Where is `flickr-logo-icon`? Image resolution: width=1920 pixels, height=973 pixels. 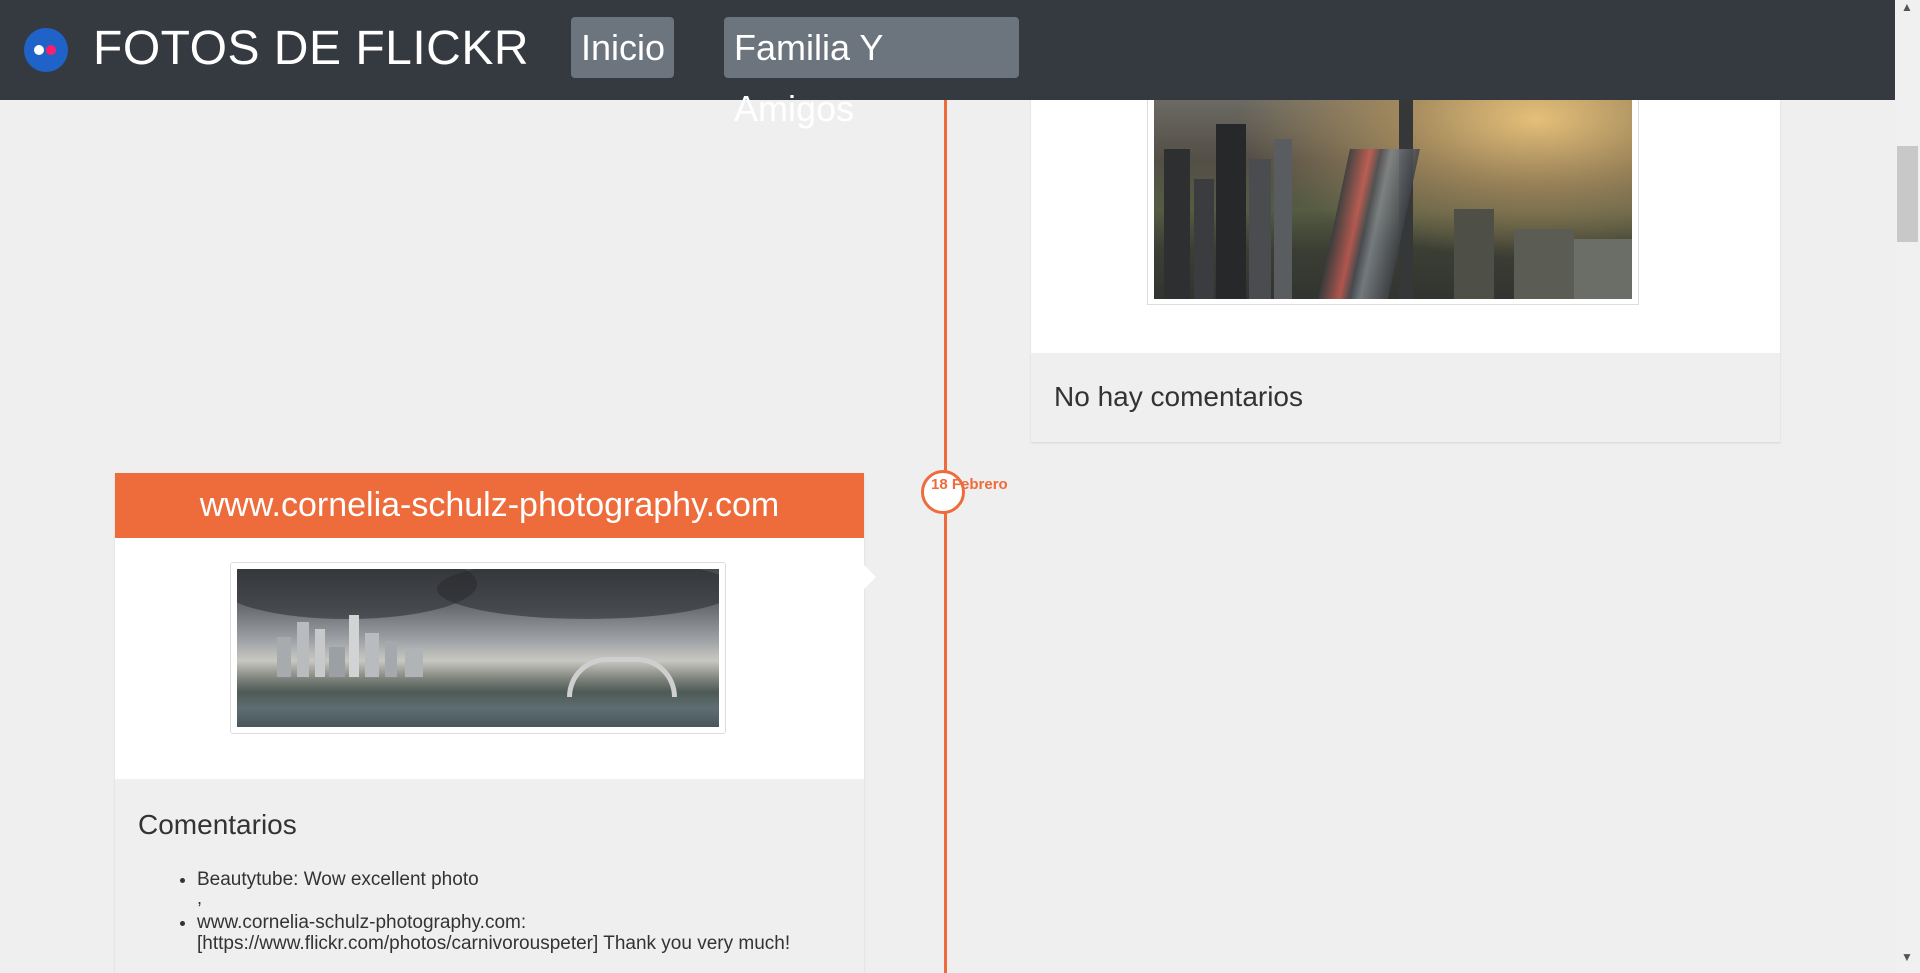 flickr-logo-icon is located at coordinates (46, 50).